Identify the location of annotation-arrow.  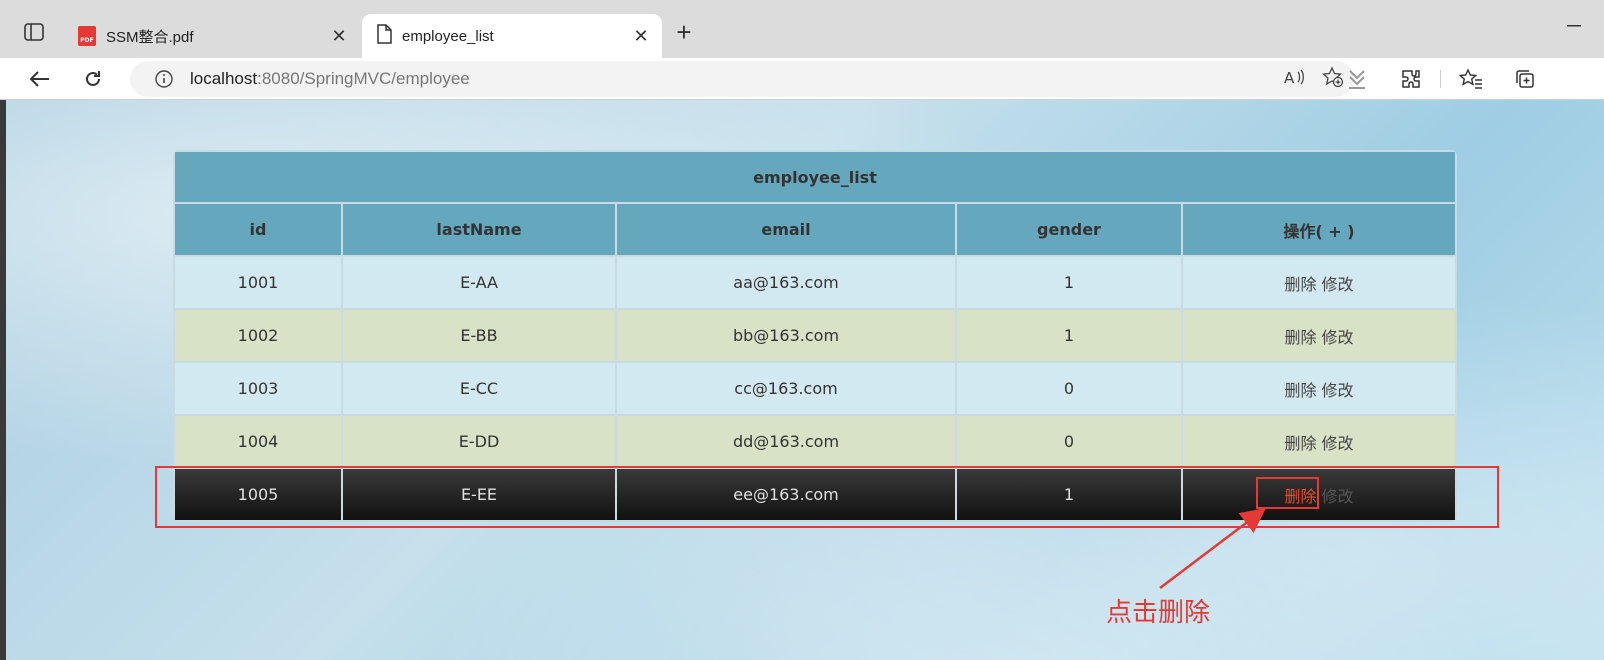
(1212, 548).